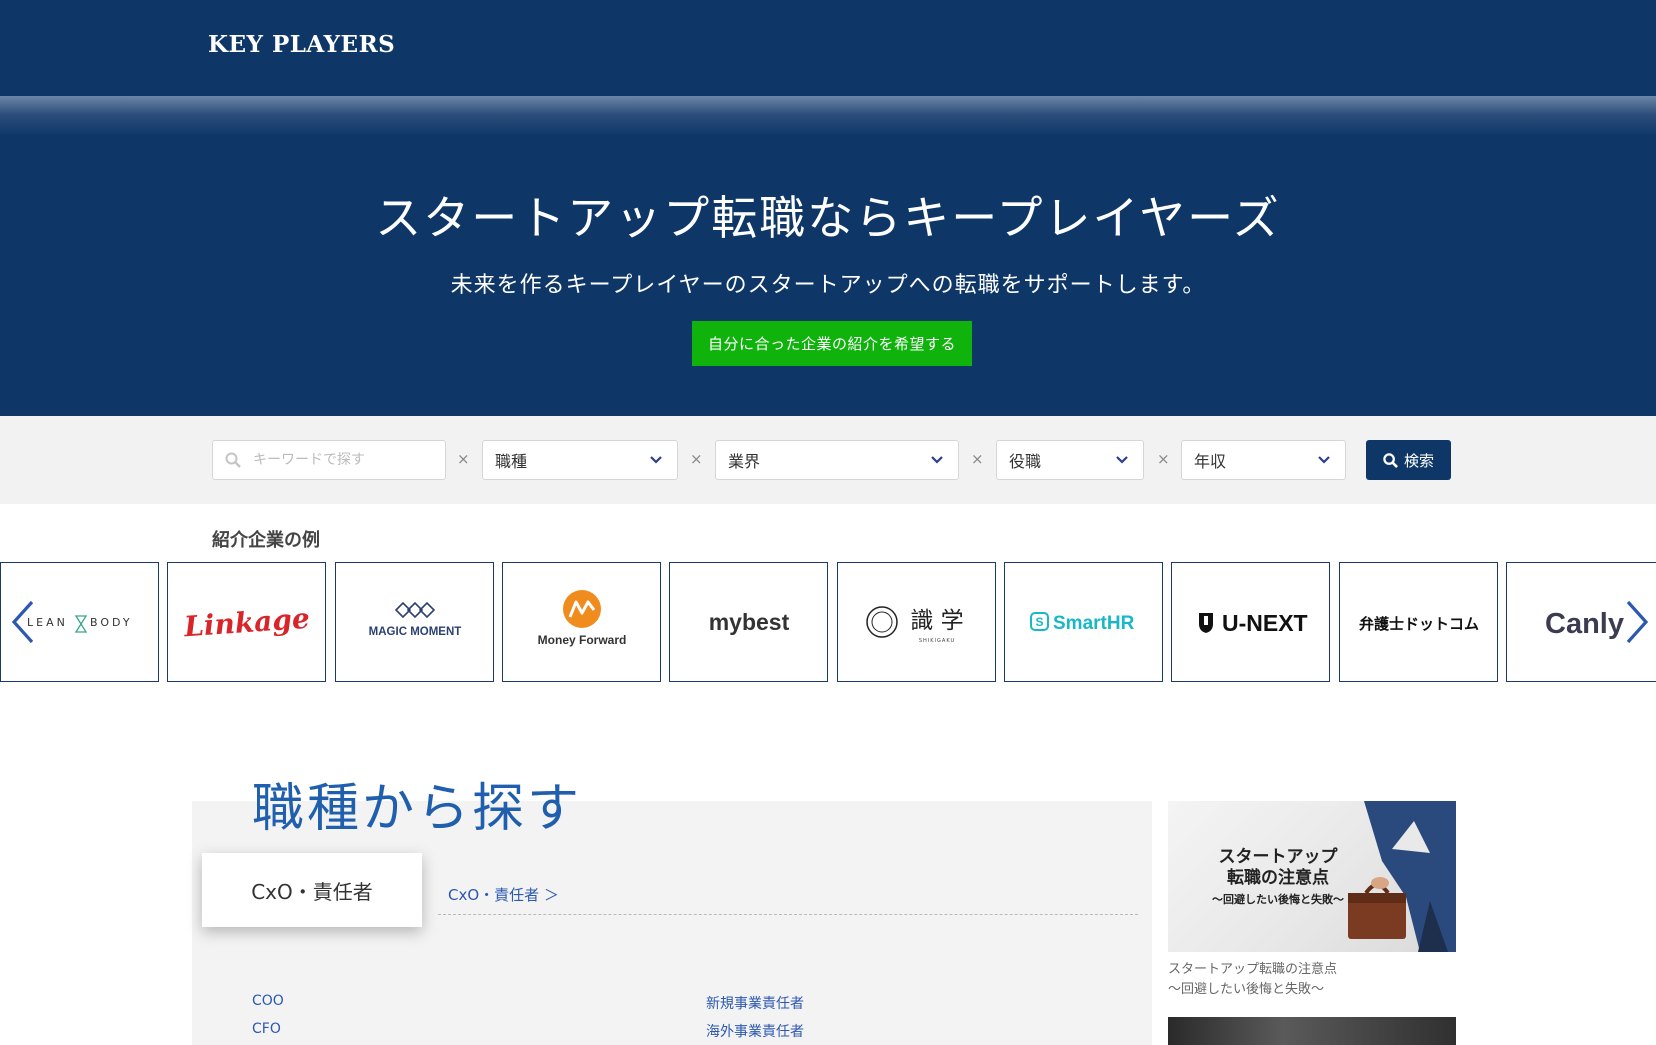 Image resolution: width=1656 pixels, height=1045 pixels. Describe the element at coordinates (1253, 969) in the screenshot. I see `article-caption-line-1: スタートアップ転職の注意点` at that location.